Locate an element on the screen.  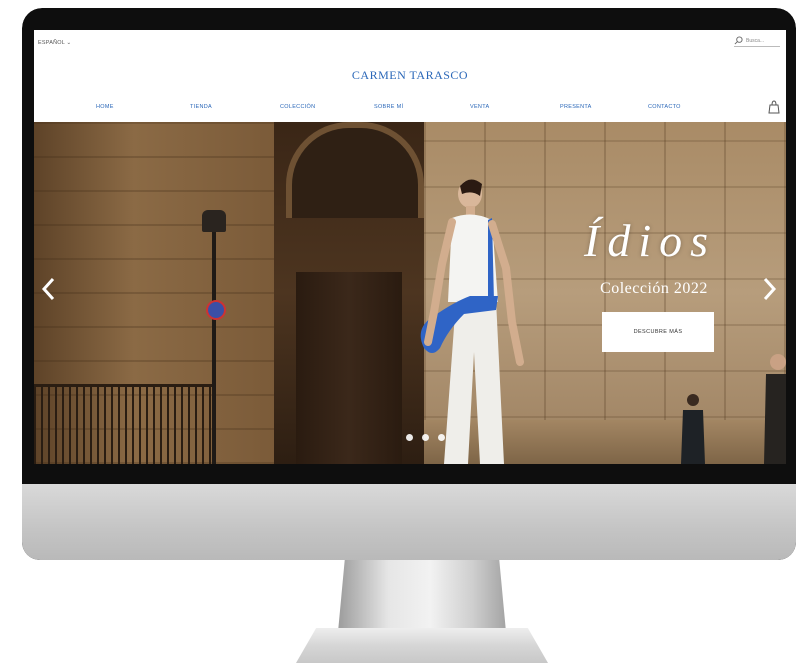
nav-item-contacto: CONTACTO is located at coordinates (664, 107).